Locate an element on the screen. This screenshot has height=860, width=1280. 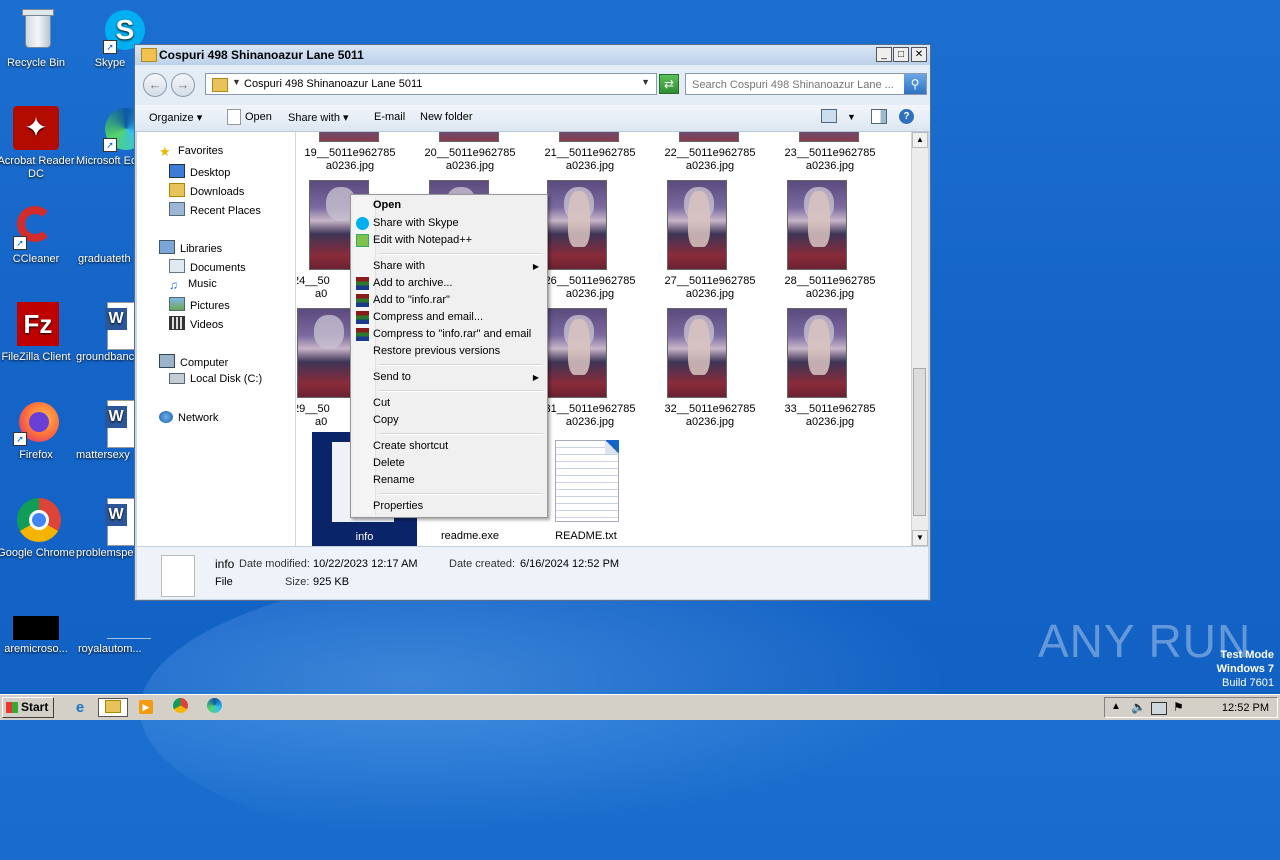
menu-restore-versions: Restore previous versions is located at coordinates (436, 351).